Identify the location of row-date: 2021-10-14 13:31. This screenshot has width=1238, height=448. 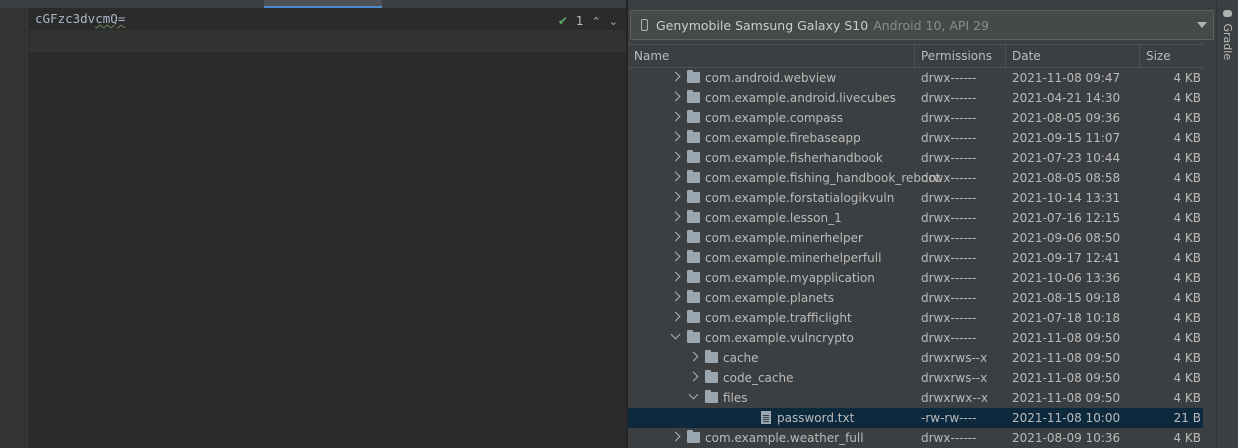
(1066, 198).